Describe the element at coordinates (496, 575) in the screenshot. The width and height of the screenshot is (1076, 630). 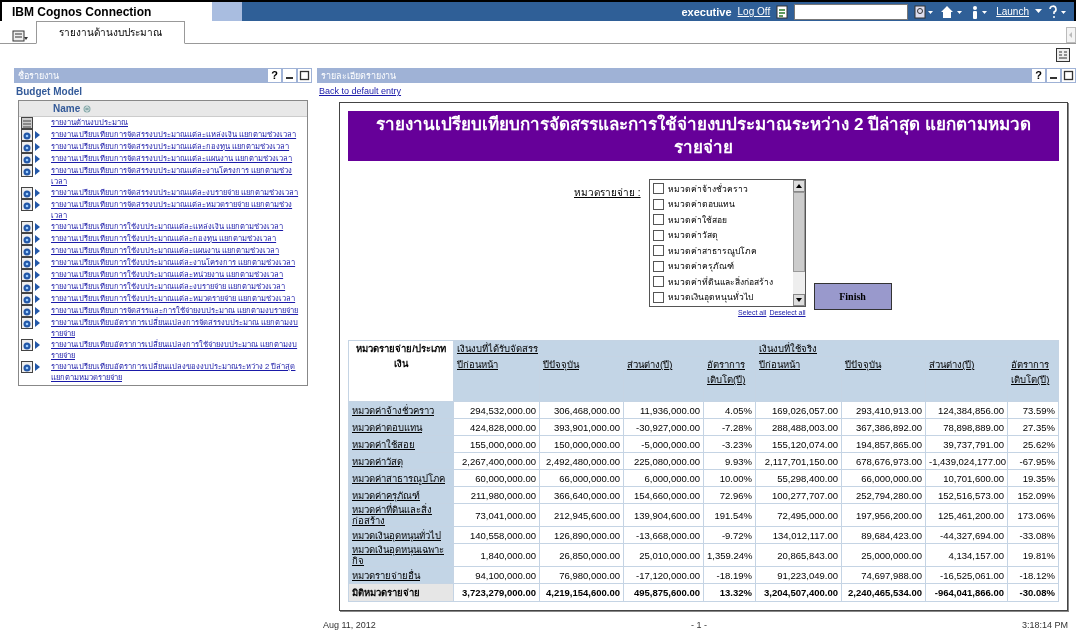
I see `table-cell: 94,100,000.00` at that location.